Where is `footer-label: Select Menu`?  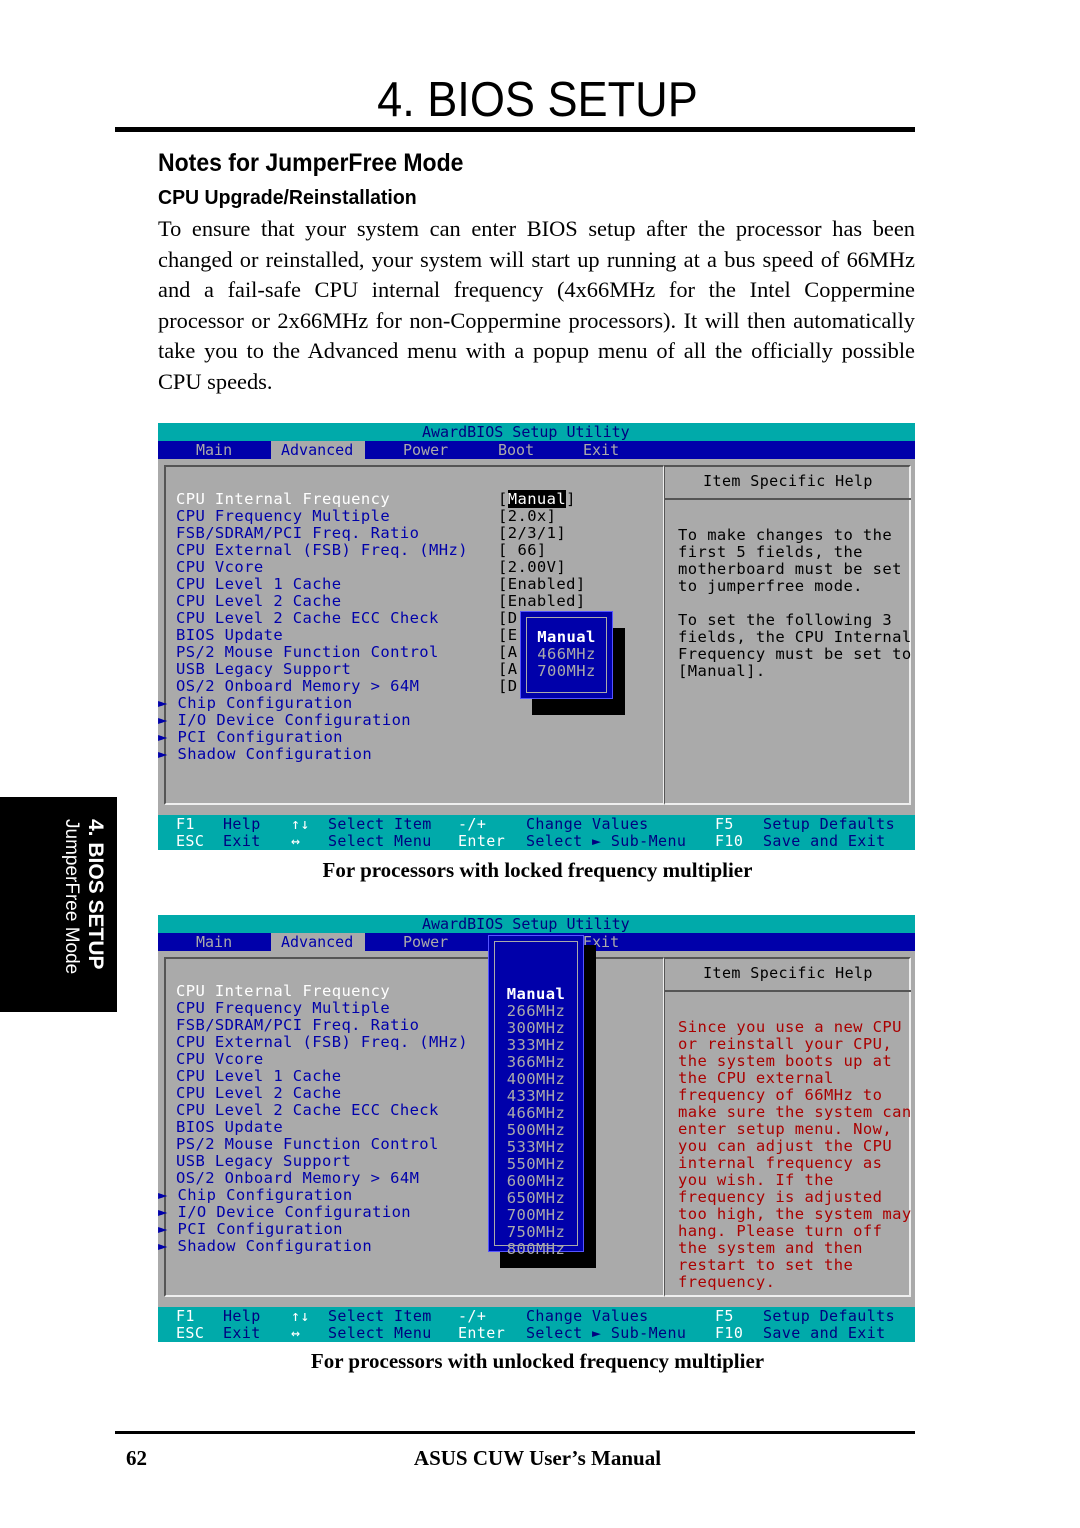
footer-label: Select Menu is located at coordinates (380, 1333).